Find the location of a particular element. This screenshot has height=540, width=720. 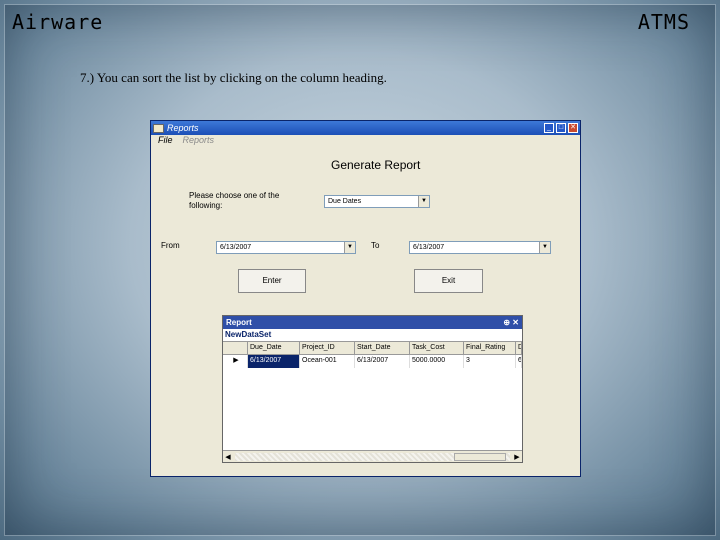

cell-start-date: 6/13/2007 is located at coordinates (382, 361).